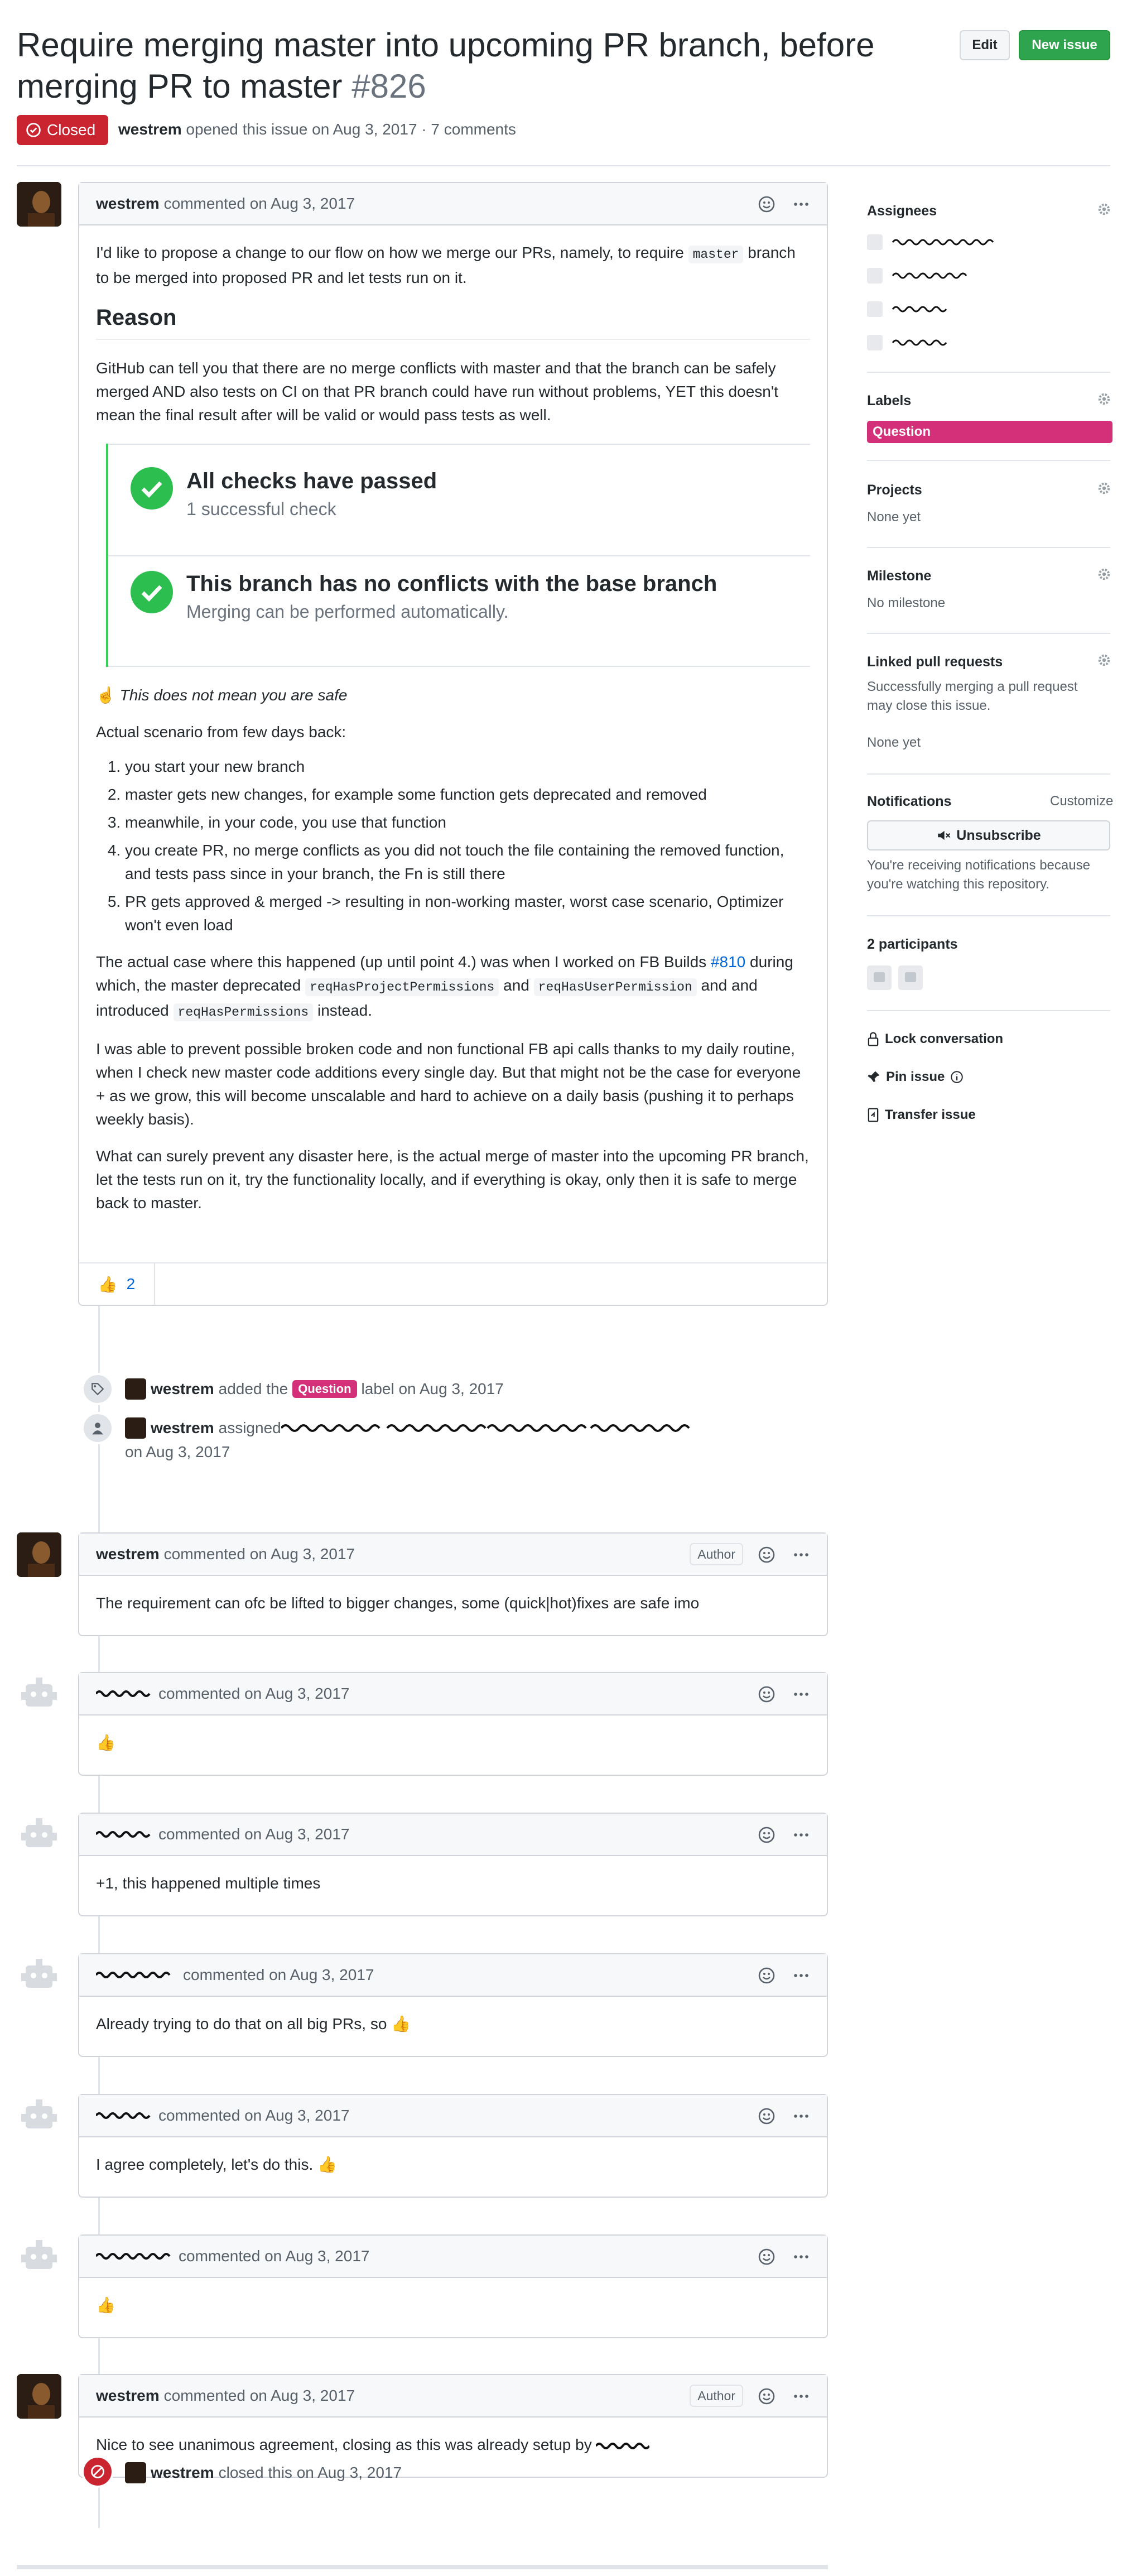 This screenshot has width=1127, height=2576. I want to click on customize-link: Customize, so click(1081, 801).